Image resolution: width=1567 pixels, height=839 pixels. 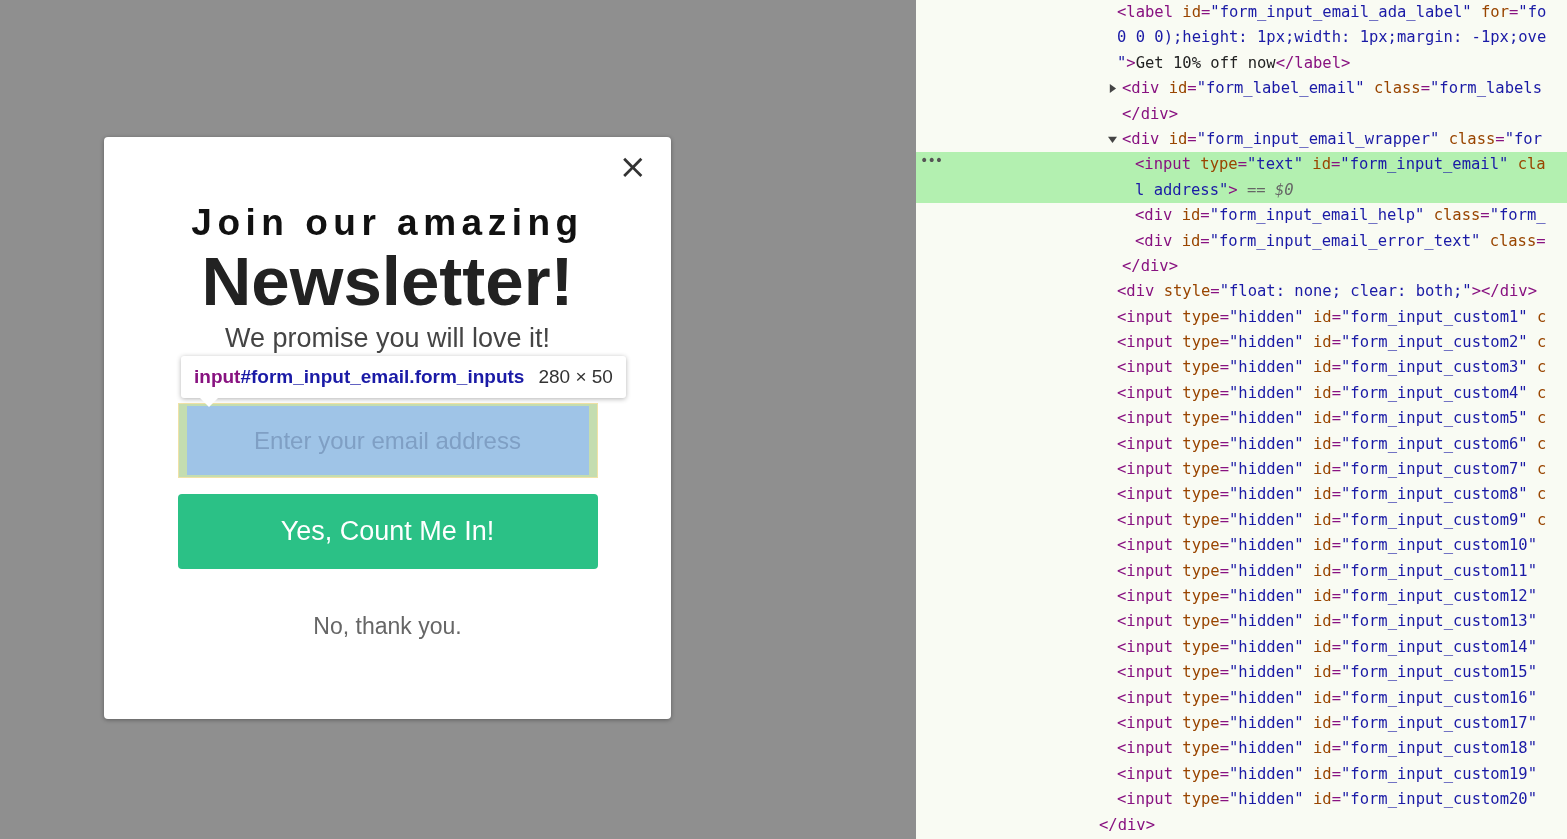 I want to click on collapse-icon, so click(x=1112, y=140).